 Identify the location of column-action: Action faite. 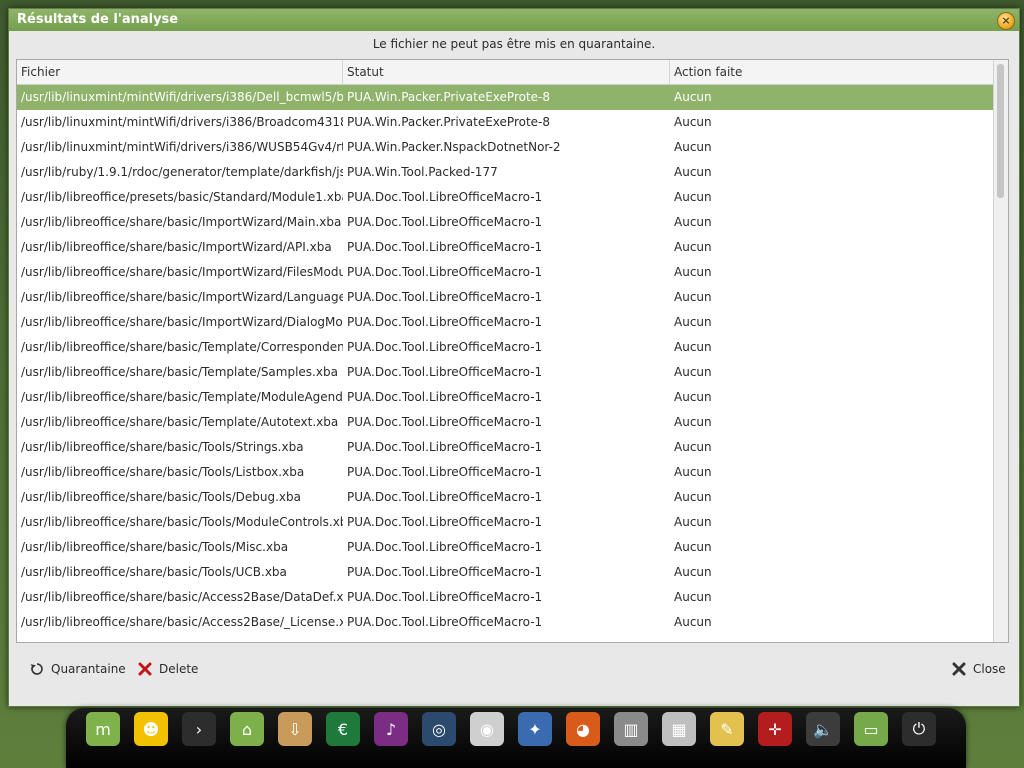
(835, 72).